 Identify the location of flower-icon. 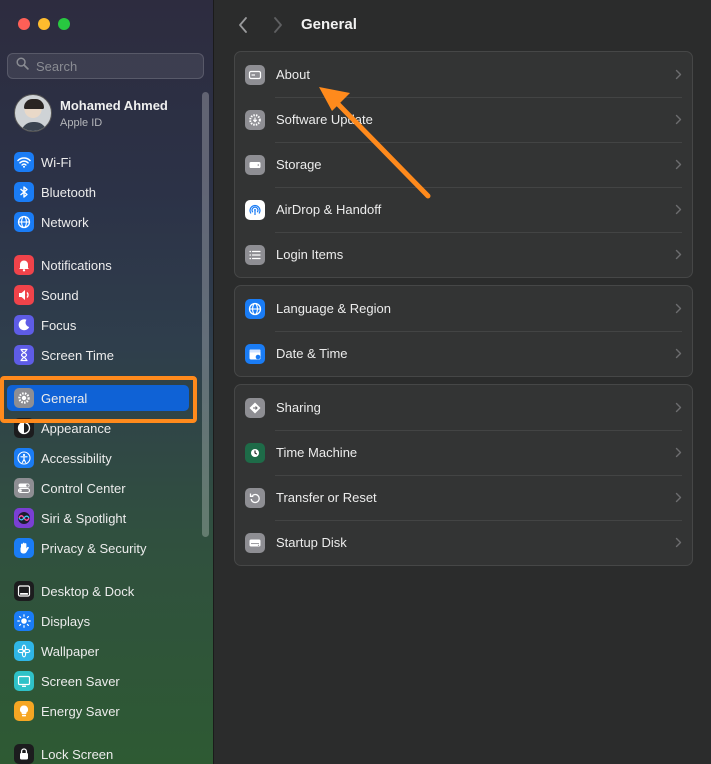
(24, 651).